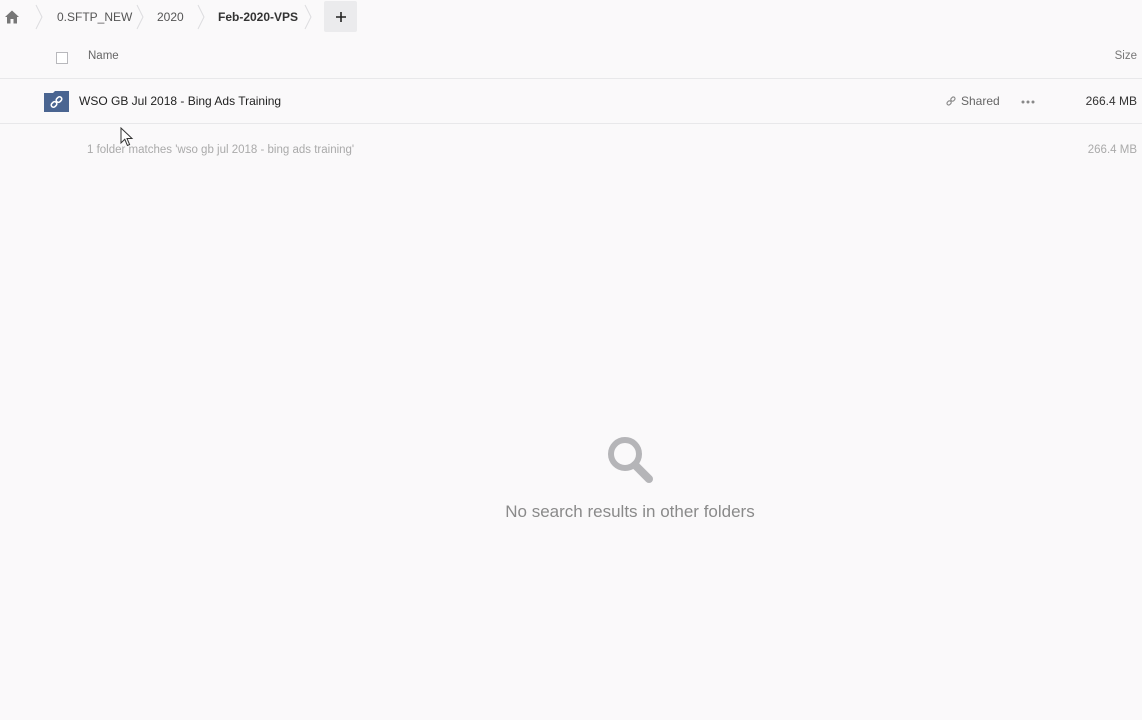 The height and width of the screenshot is (720, 1142). I want to click on table-header: Name Size, so click(571, 60).